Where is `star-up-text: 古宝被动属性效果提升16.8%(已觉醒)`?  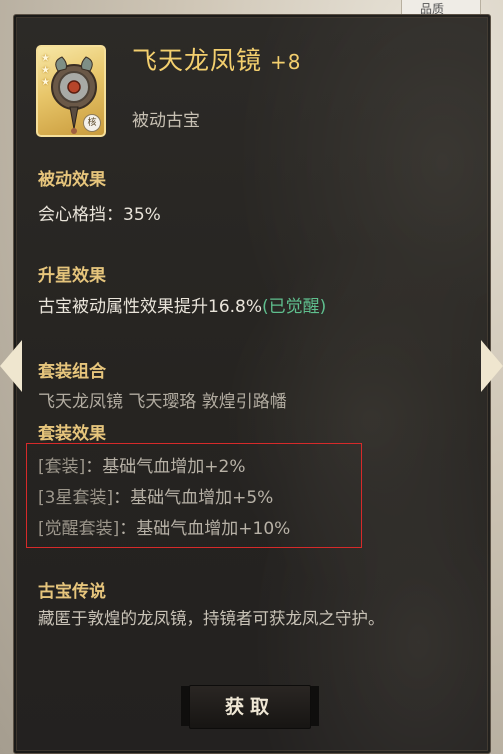
star-up-text: 古宝被动属性效果提升16.8%(已觉醒) is located at coordinates (182, 304).